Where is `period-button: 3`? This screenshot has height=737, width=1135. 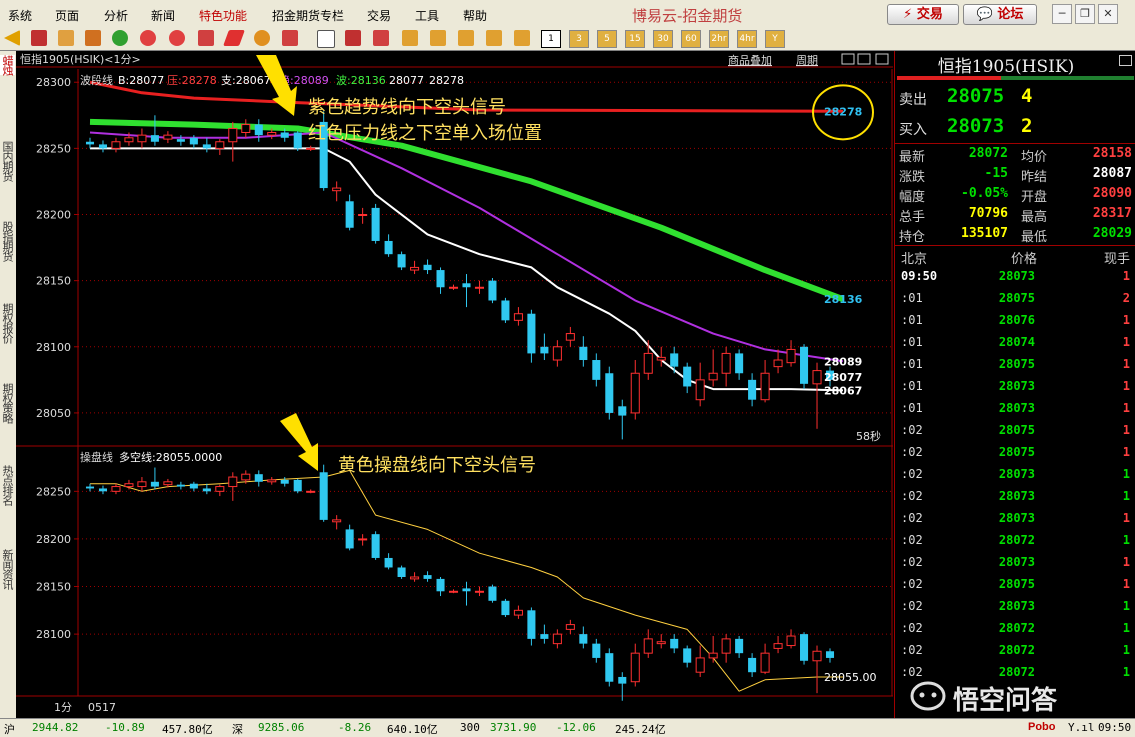
period-button: 3 is located at coordinates (579, 39).